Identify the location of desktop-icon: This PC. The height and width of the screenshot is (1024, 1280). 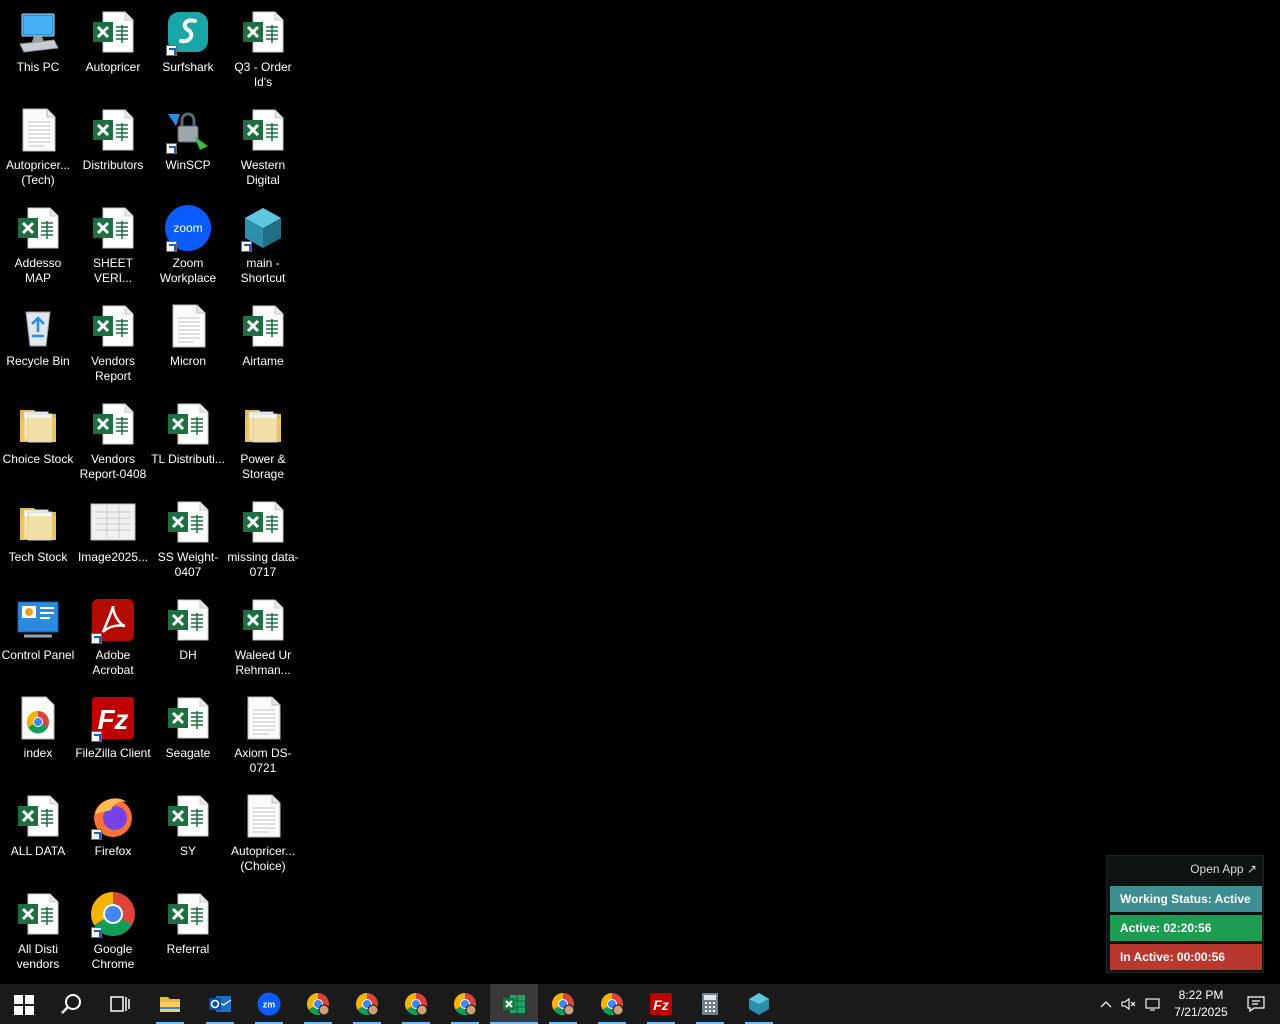
(38, 50).